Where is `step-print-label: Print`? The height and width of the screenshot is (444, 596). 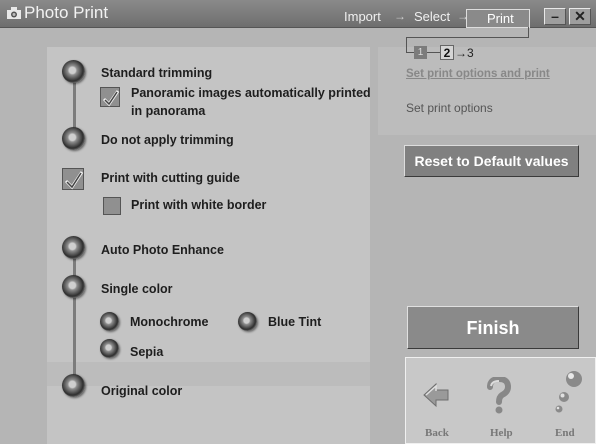 step-print-label: Print is located at coordinates (500, 18).